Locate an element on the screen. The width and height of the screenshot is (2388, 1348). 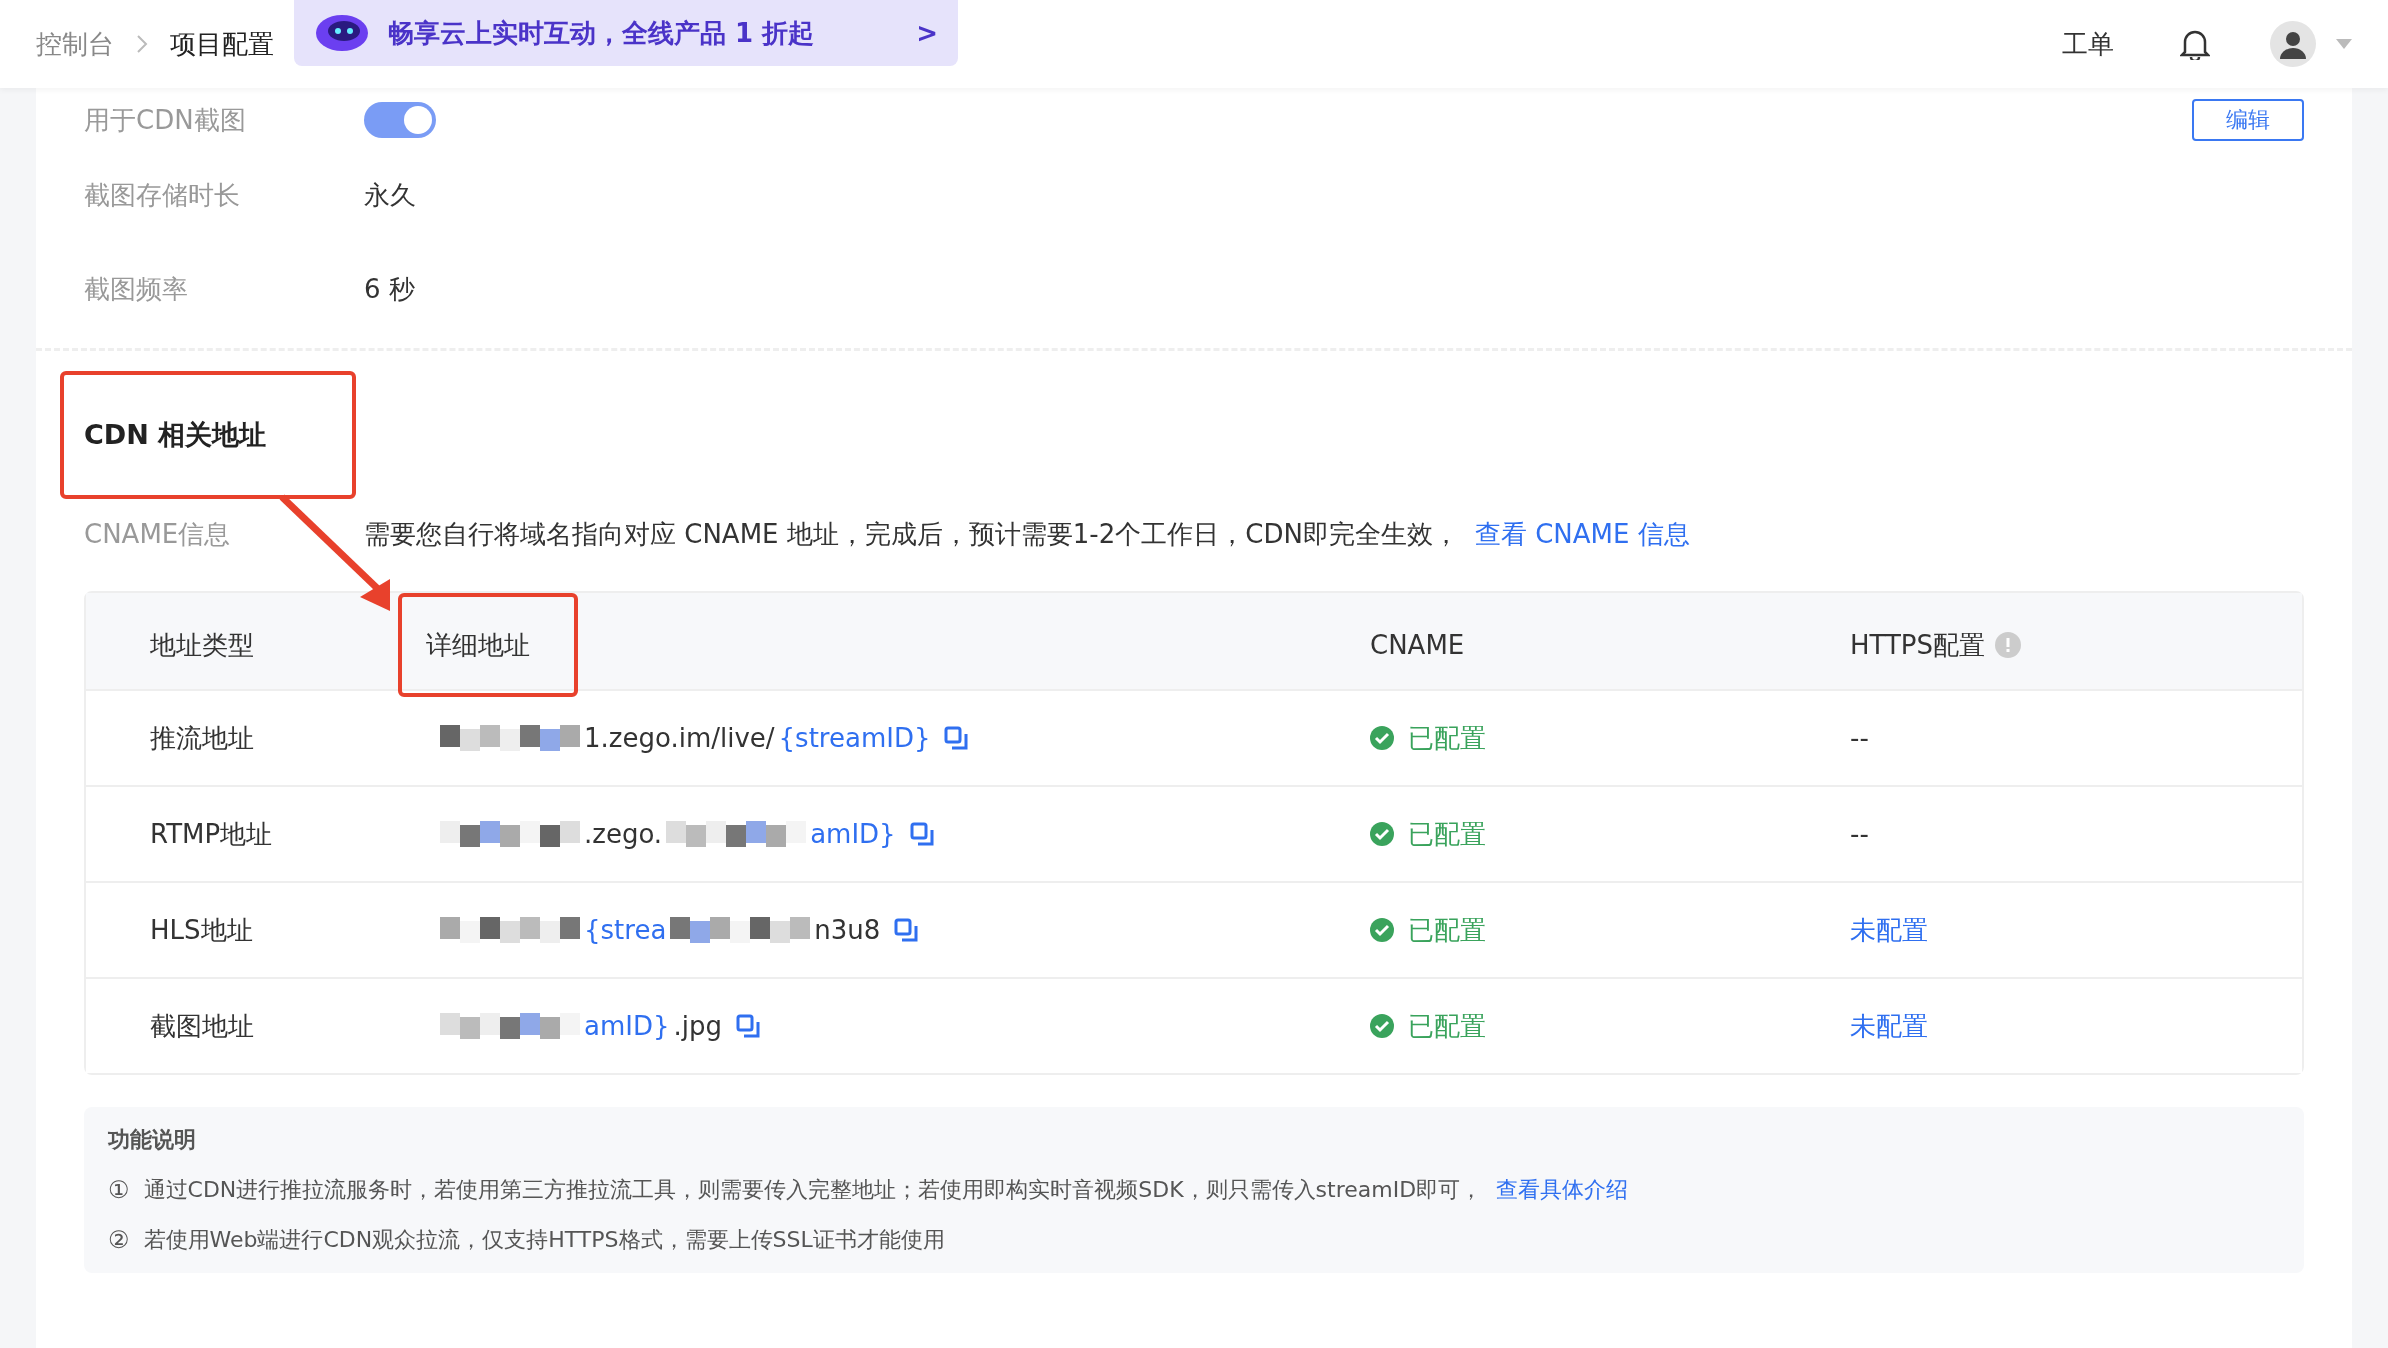
notes-title: 功能说明 is located at coordinates (152, 1140).